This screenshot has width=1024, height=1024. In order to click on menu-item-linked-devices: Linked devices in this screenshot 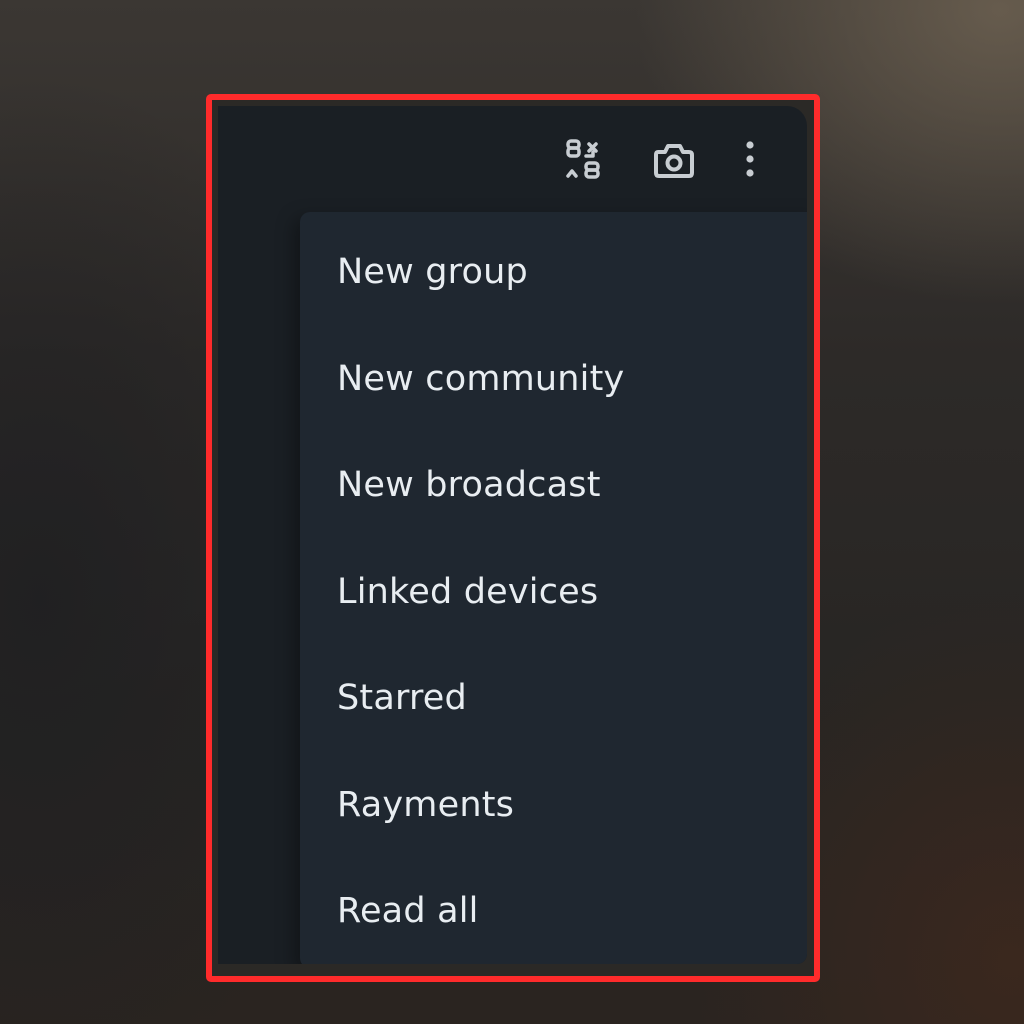, I will do `click(553, 592)`.